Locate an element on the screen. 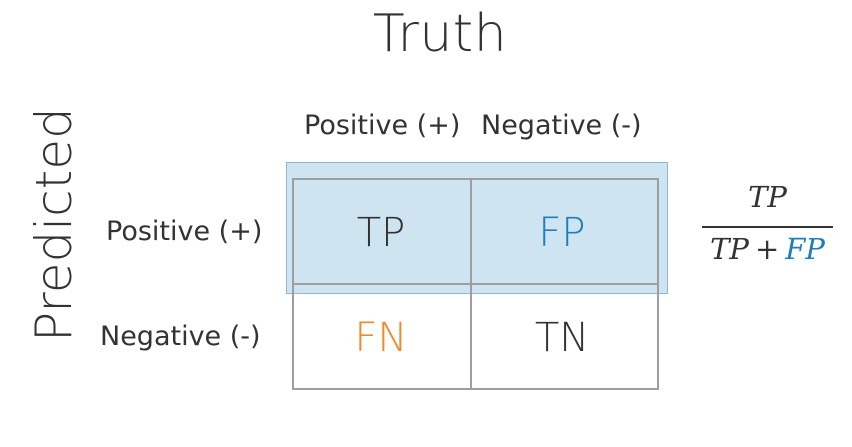 This screenshot has width=852, height=447. column-header-negative: Negative (-) is located at coordinates (561, 125).